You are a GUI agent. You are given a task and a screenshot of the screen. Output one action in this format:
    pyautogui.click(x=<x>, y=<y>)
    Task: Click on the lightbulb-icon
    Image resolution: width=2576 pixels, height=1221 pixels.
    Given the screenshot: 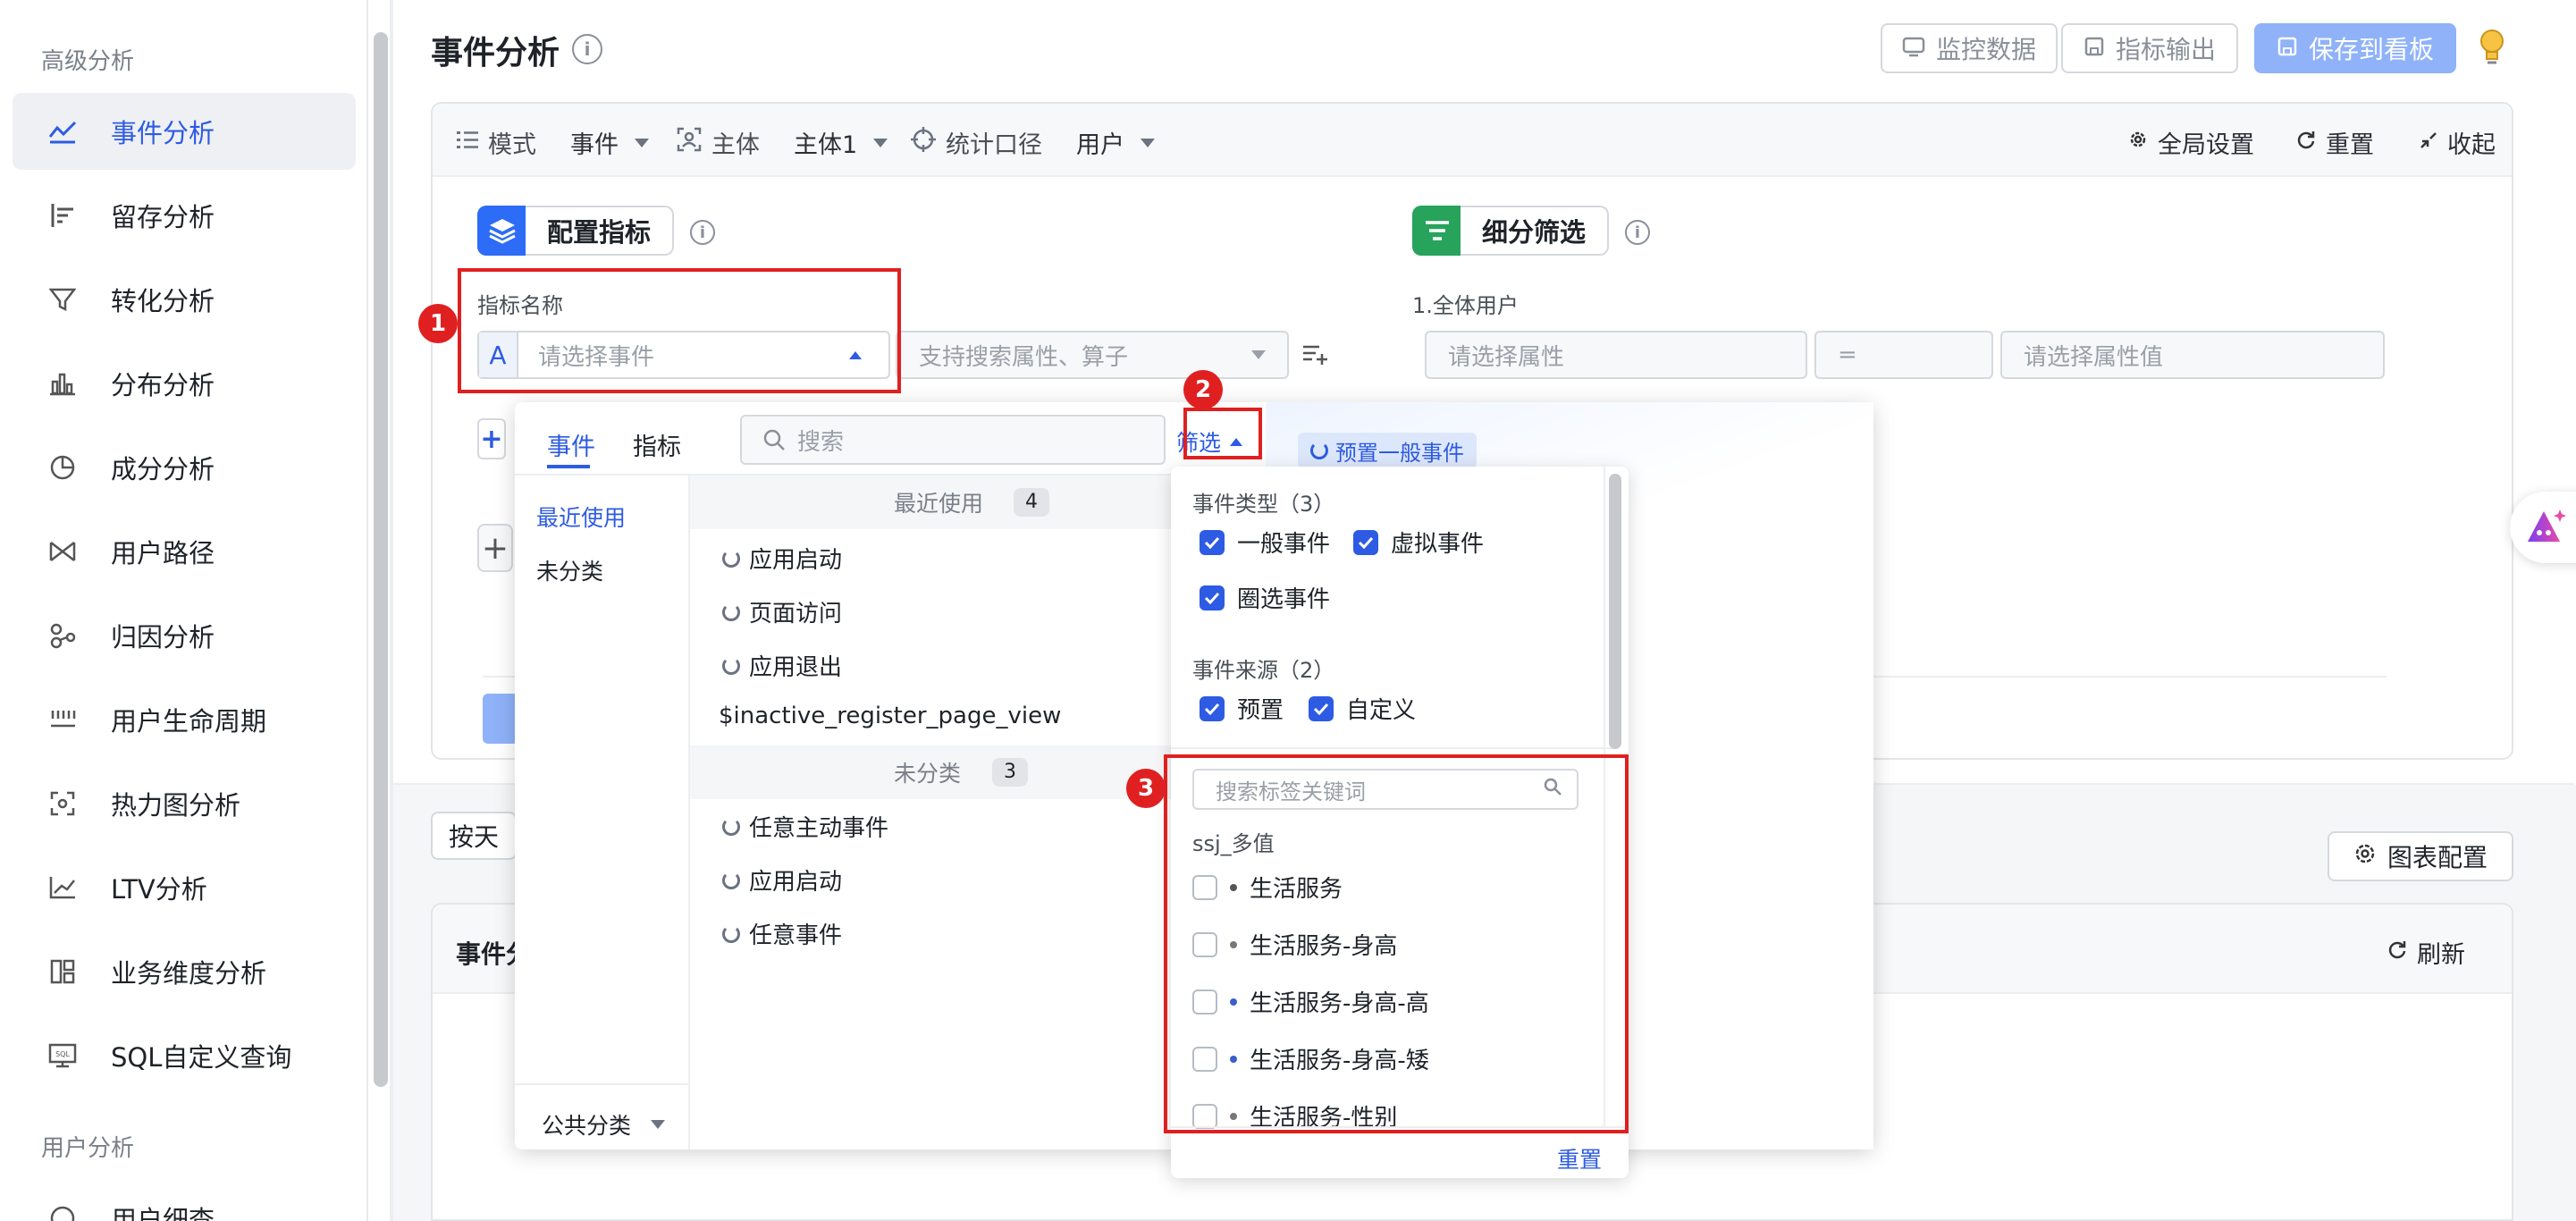 What is the action you would take?
    pyautogui.click(x=2492, y=48)
    